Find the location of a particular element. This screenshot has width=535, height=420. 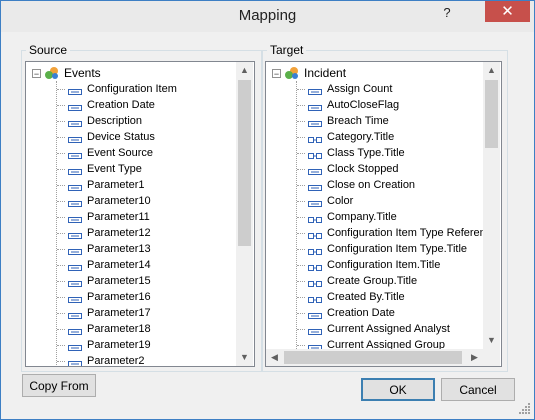

target-label: Target is located at coordinates (287, 50).